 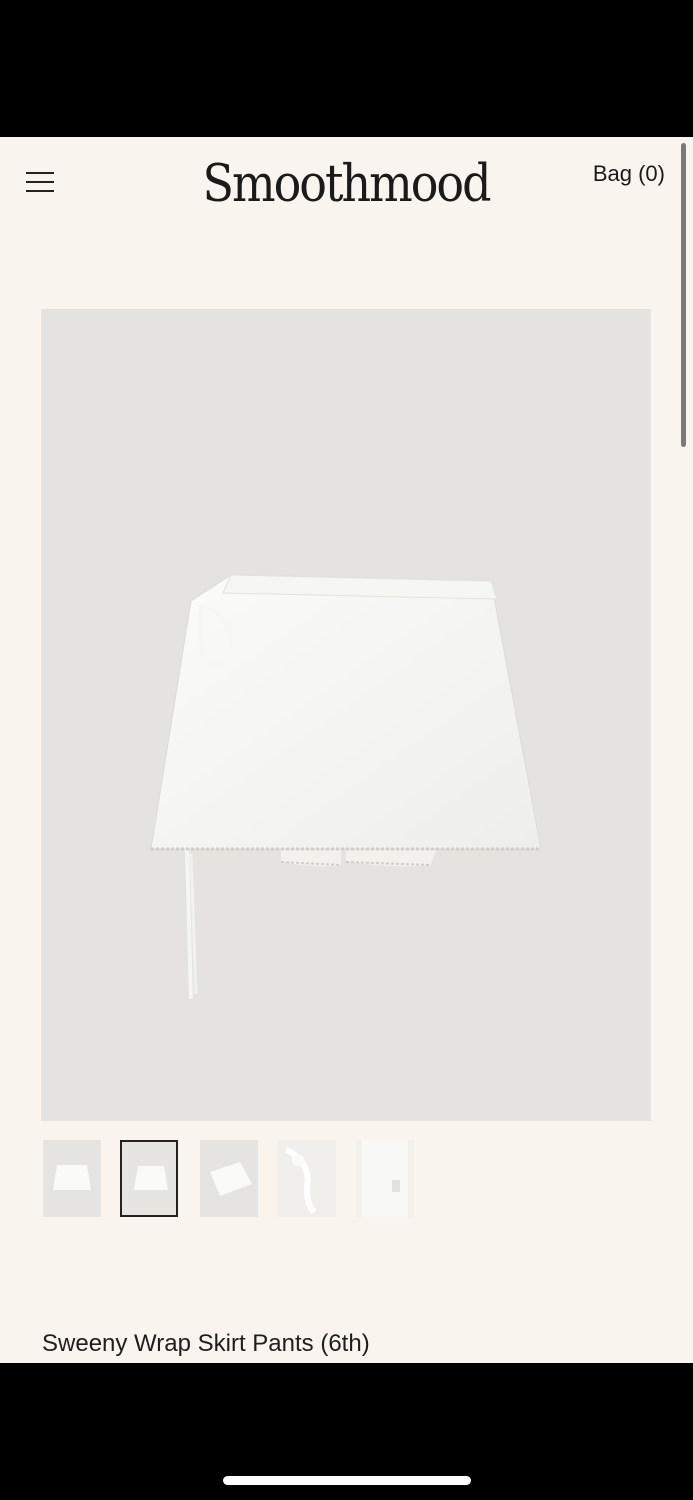 What do you see at coordinates (347, 1480) in the screenshot?
I see `home-indicator` at bounding box center [347, 1480].